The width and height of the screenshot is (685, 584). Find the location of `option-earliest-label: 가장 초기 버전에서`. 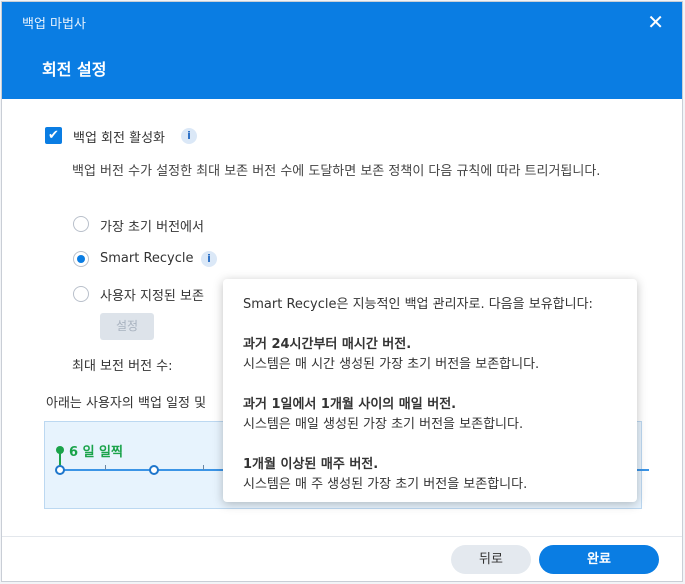

option-earliest-label: 가장 초기 버전에서 is located at coordinates (152, 227).